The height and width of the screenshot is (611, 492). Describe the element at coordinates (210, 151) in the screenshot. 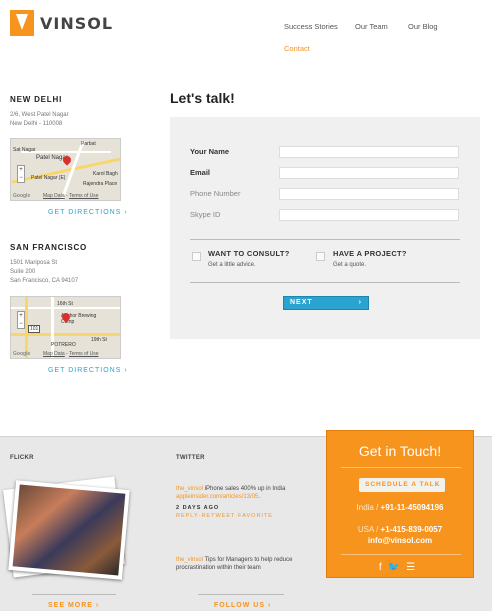

I see `your-name-label: Your Name` at that location.